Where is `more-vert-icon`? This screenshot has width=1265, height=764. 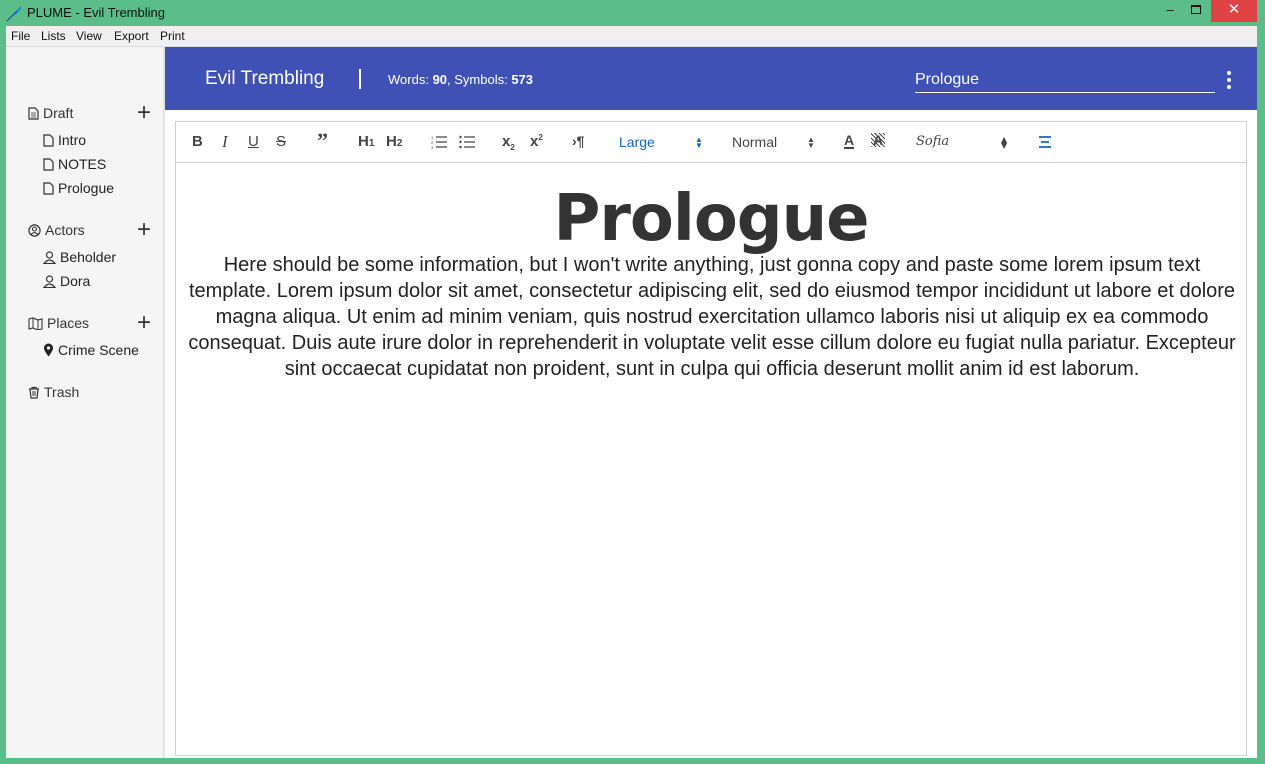 more-vert-icon is located at coordinates (1230, 81).